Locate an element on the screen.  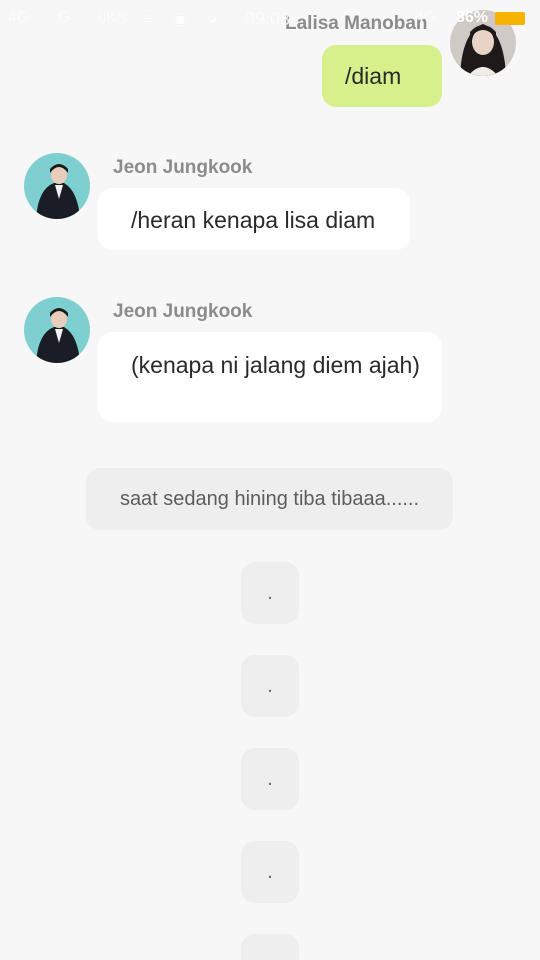
clock: 09:08 is located at coordinates (268, 19).